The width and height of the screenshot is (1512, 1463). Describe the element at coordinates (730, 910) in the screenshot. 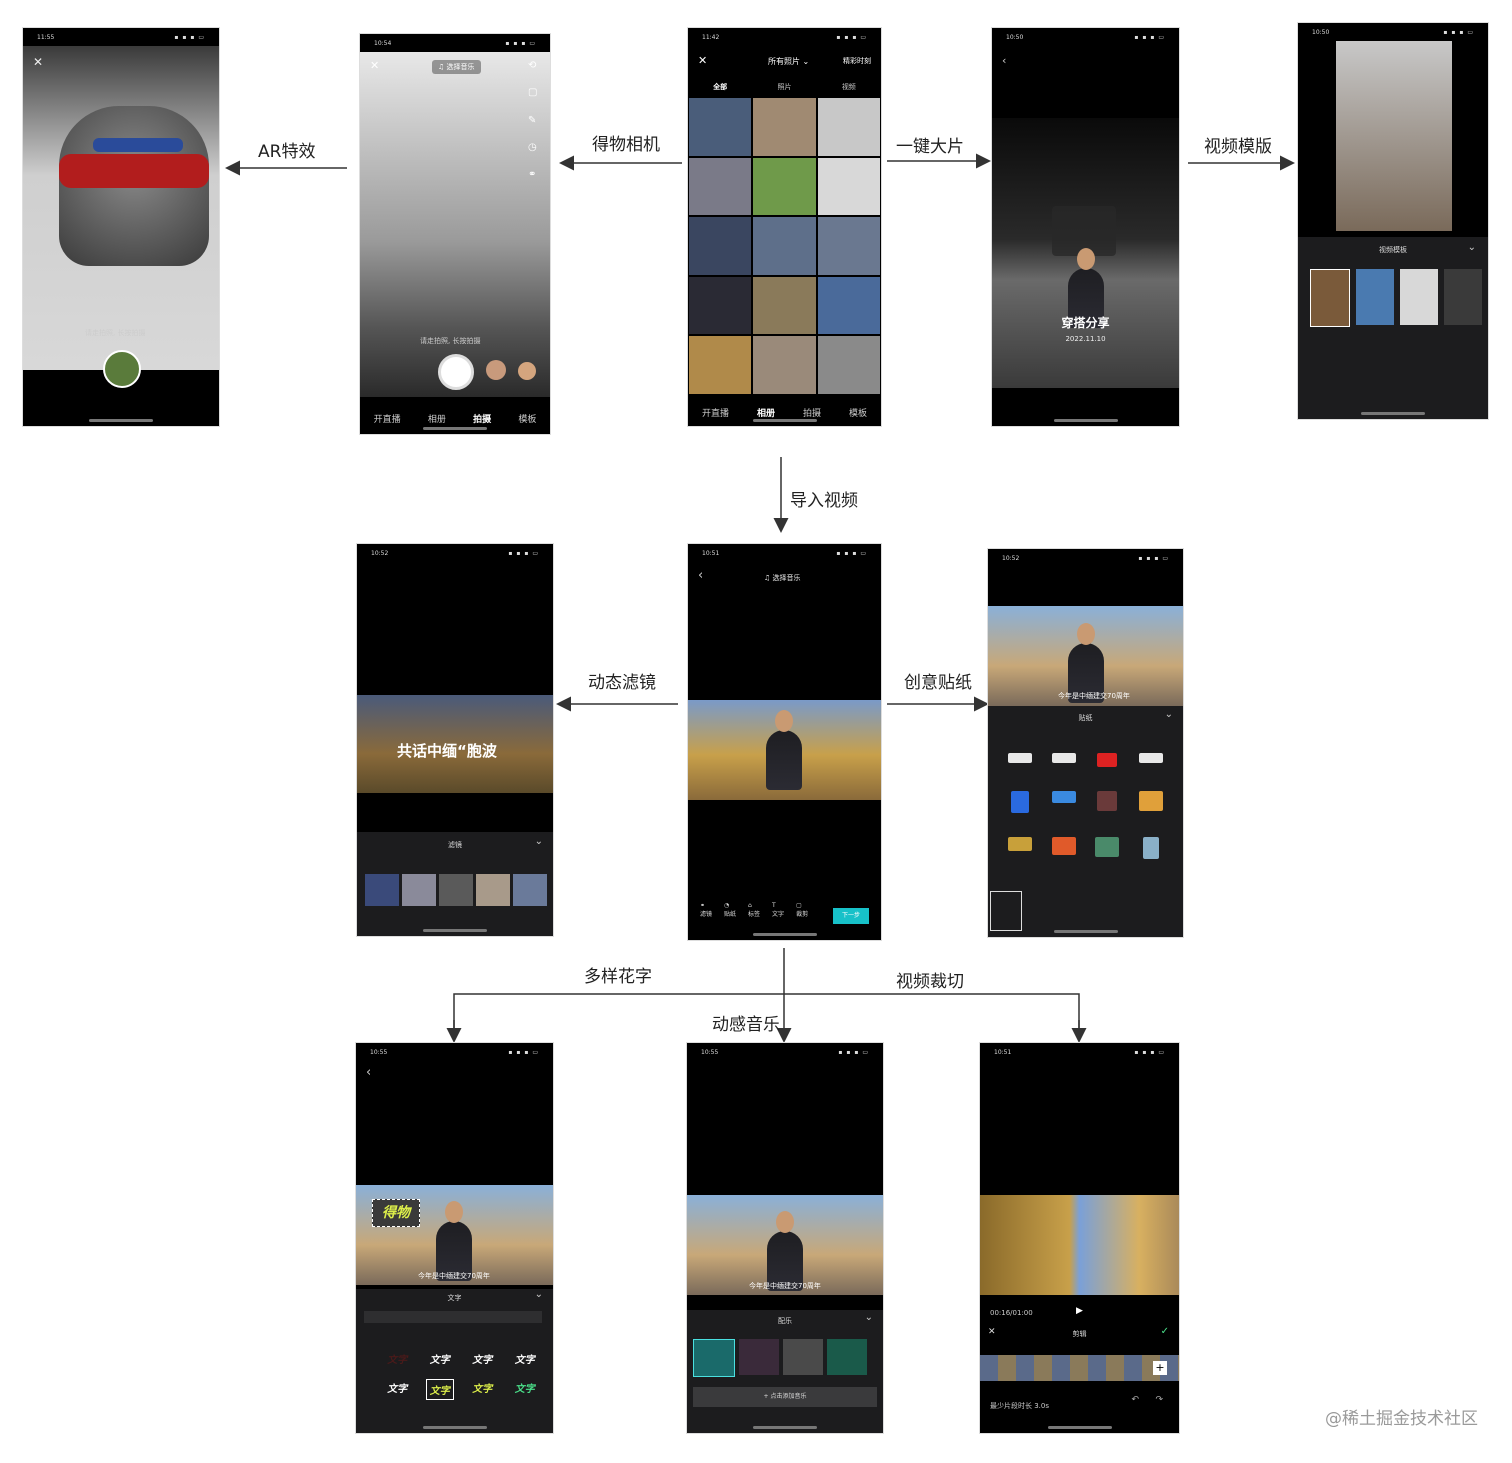

I see `tool-sticker: ◔ 贴纸` at that location.